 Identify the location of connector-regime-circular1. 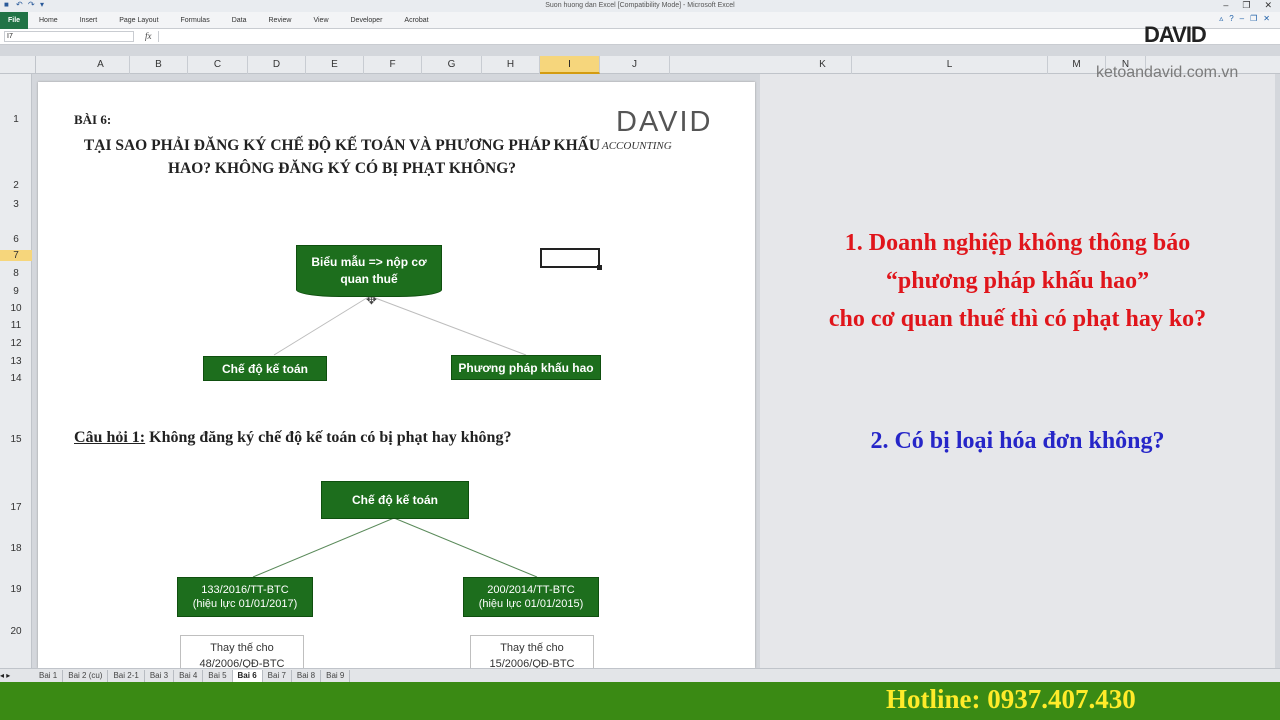
(323, 547).